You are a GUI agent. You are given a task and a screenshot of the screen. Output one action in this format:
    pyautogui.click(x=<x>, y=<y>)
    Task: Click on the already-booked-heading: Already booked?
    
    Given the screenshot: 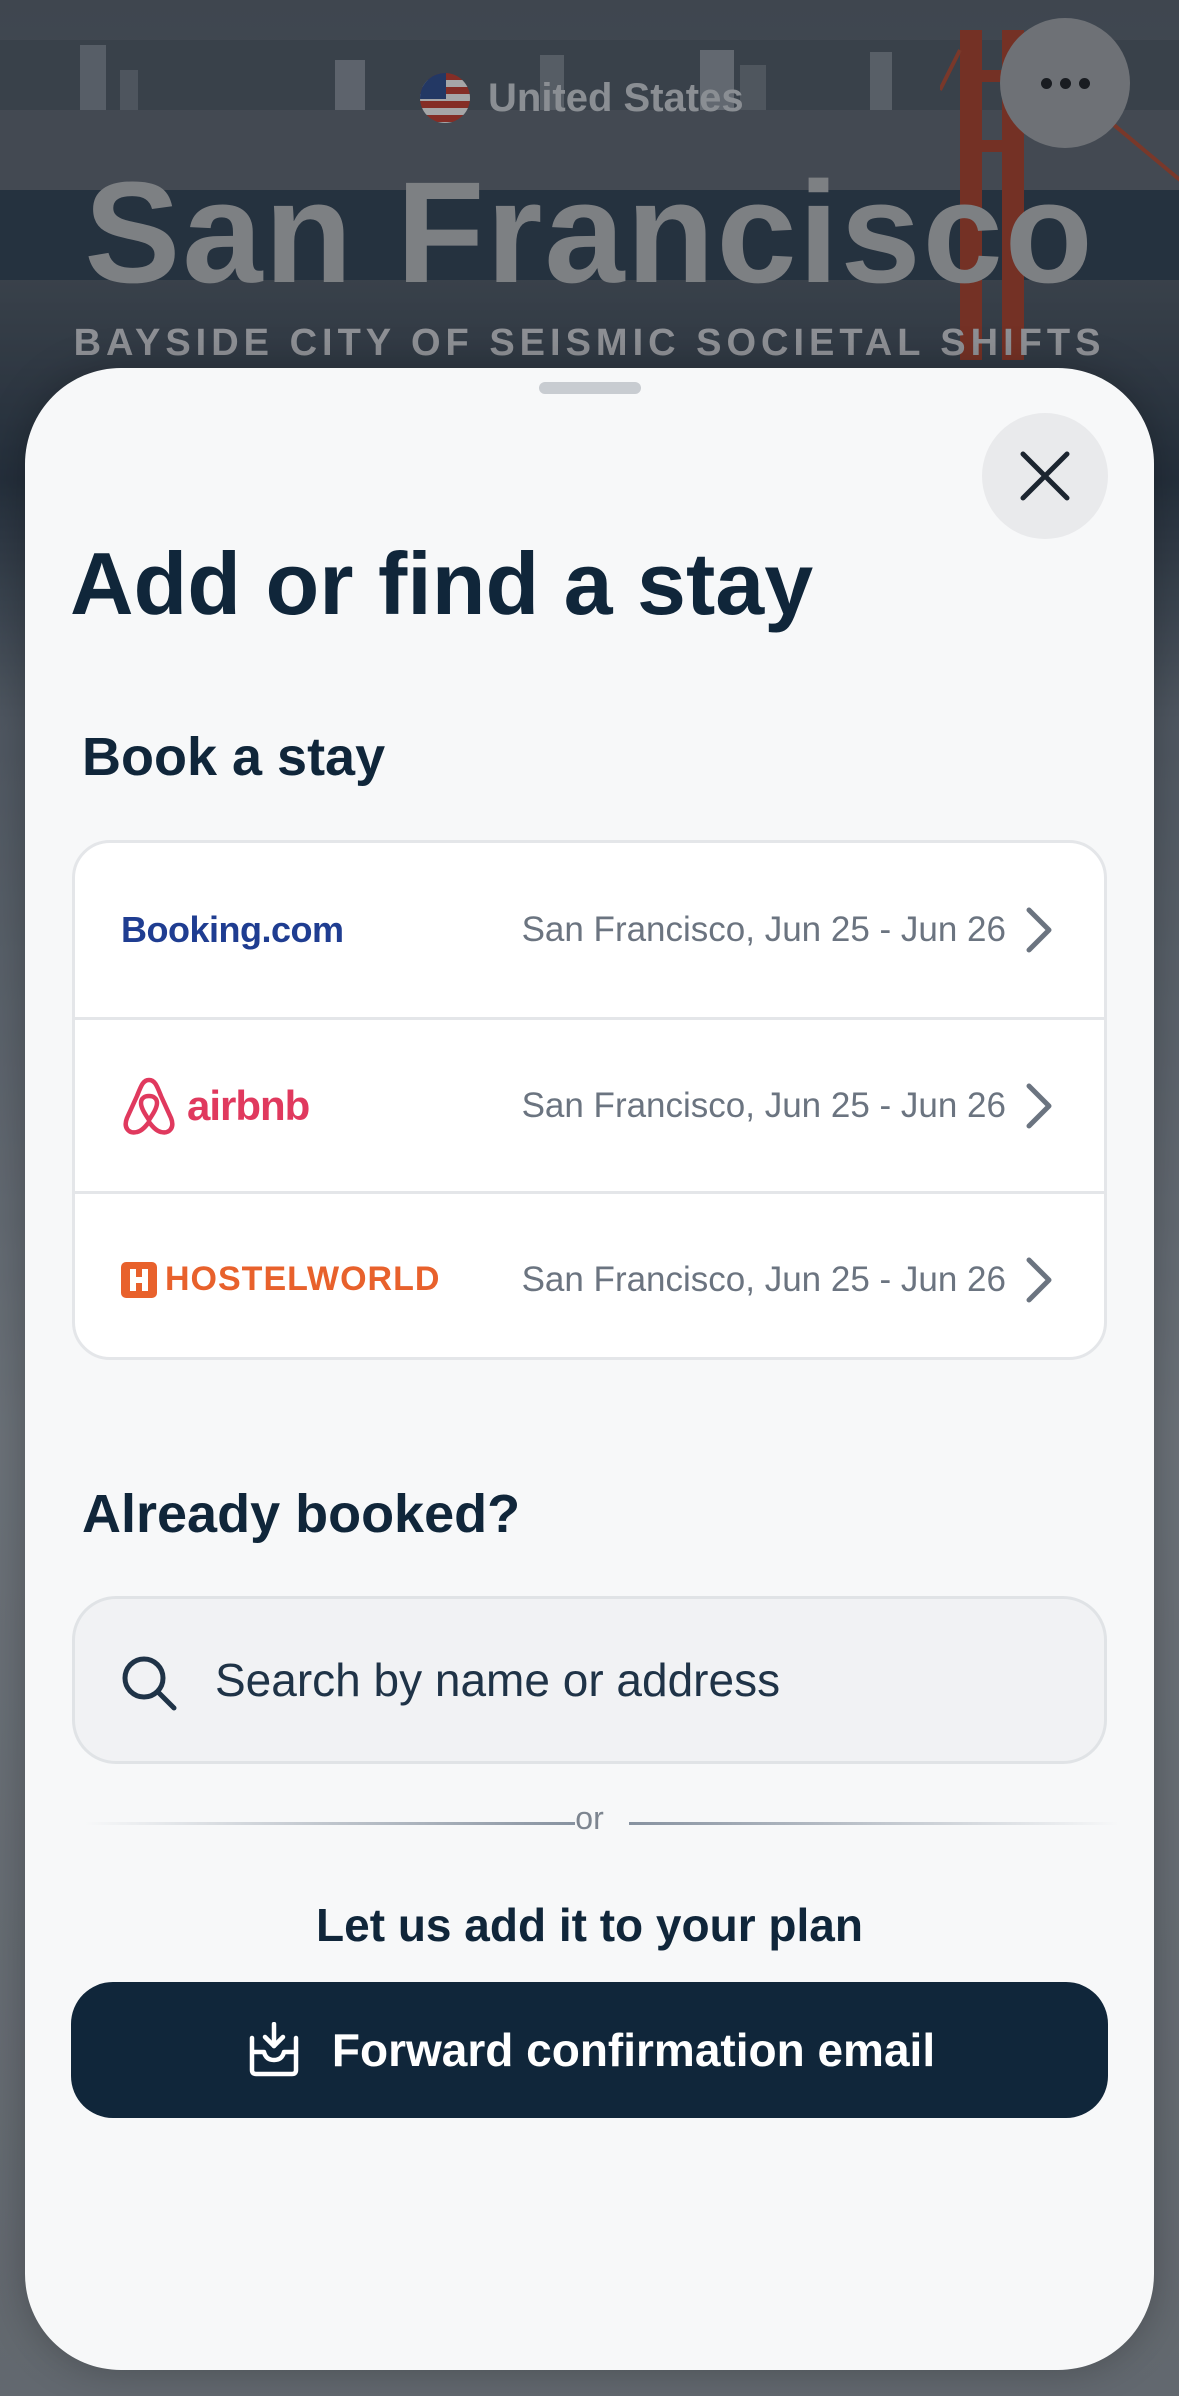 What is the action you would take?
    pyautogui.click(x=301, y=1514)
    